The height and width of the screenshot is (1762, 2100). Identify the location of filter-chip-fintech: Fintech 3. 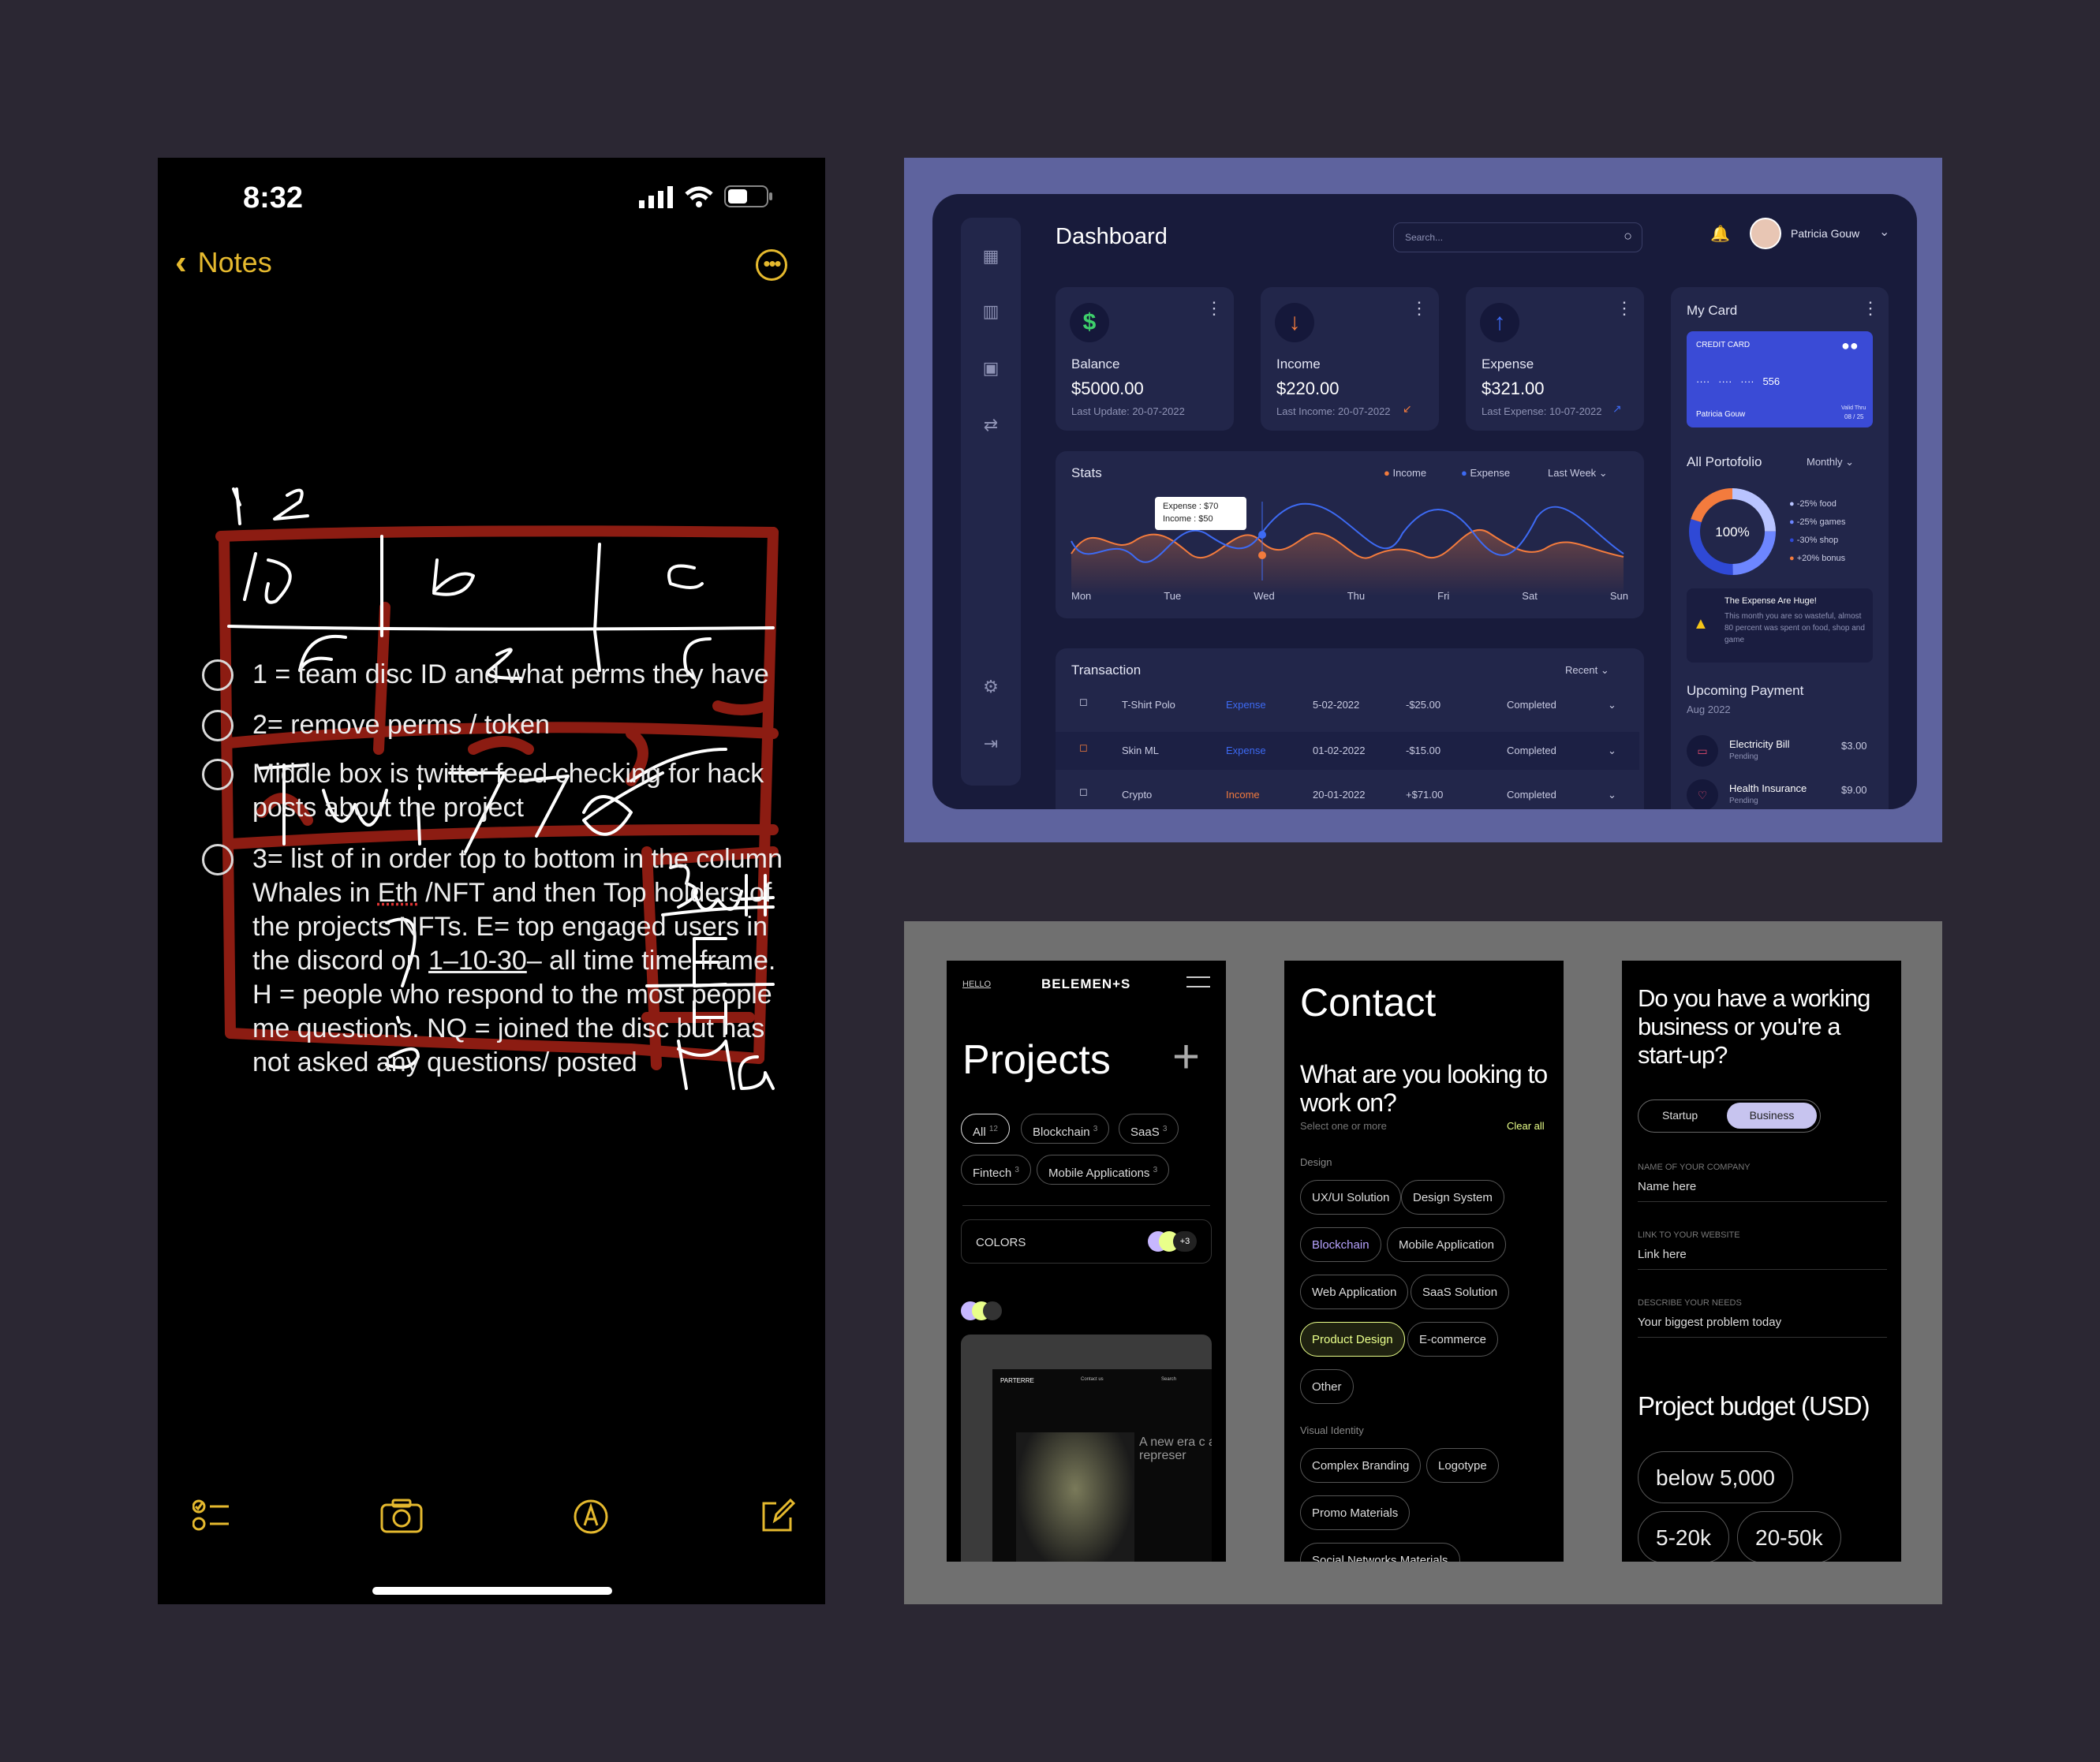
(996, 1170).